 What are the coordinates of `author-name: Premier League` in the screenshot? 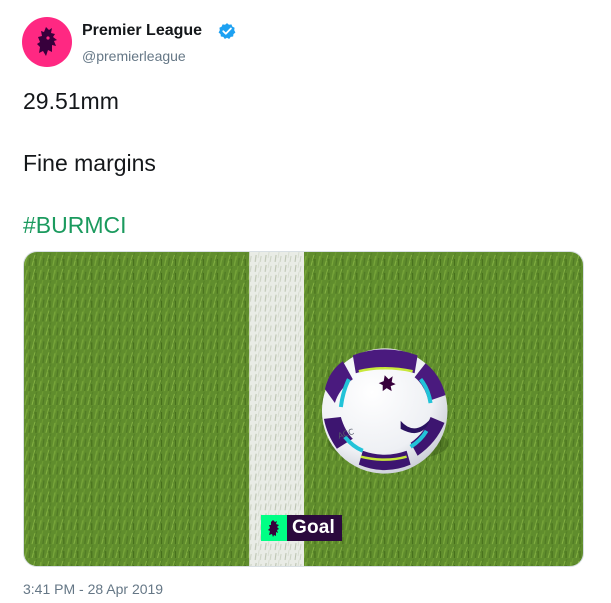 It's located at (142, 31).